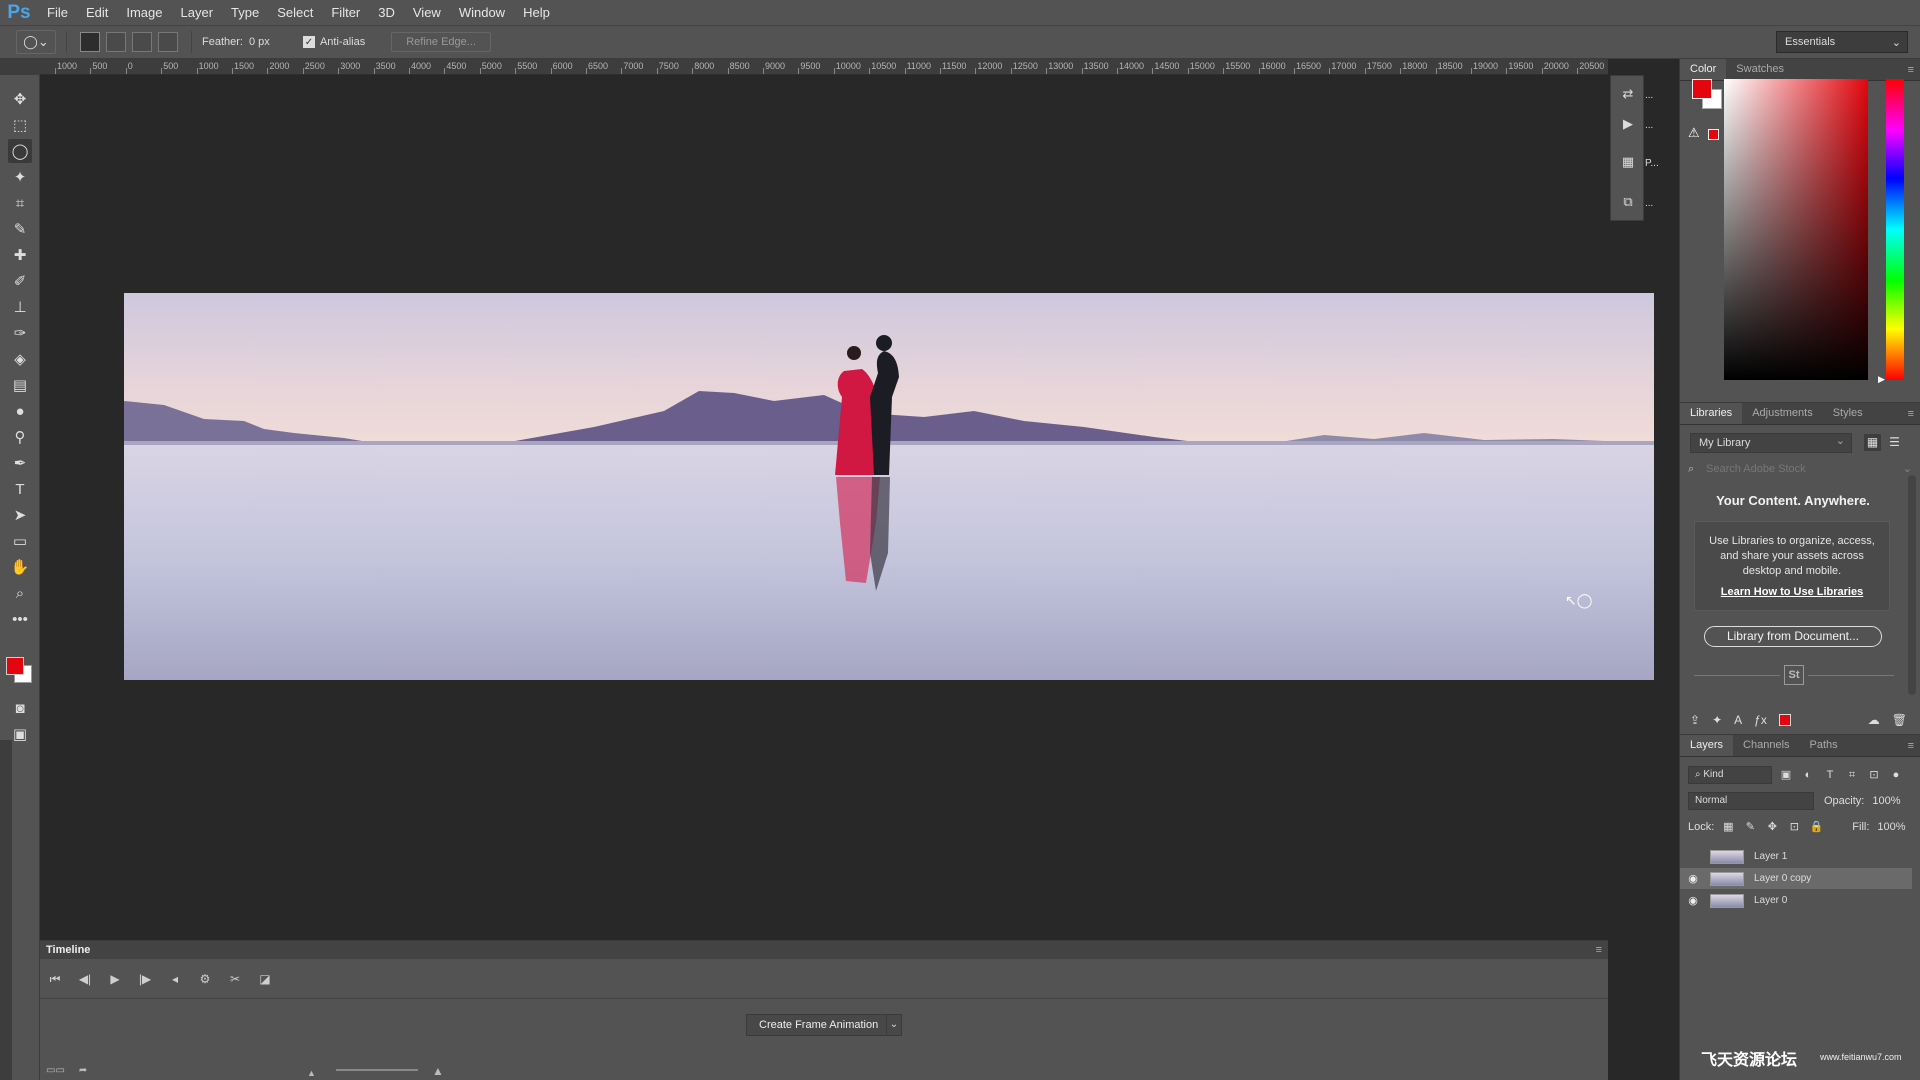 This screenshot has height=1080, width=1920. Describe the element at coordinates (57, 12) in the screenshot. I see `menu-file: File` at that location.